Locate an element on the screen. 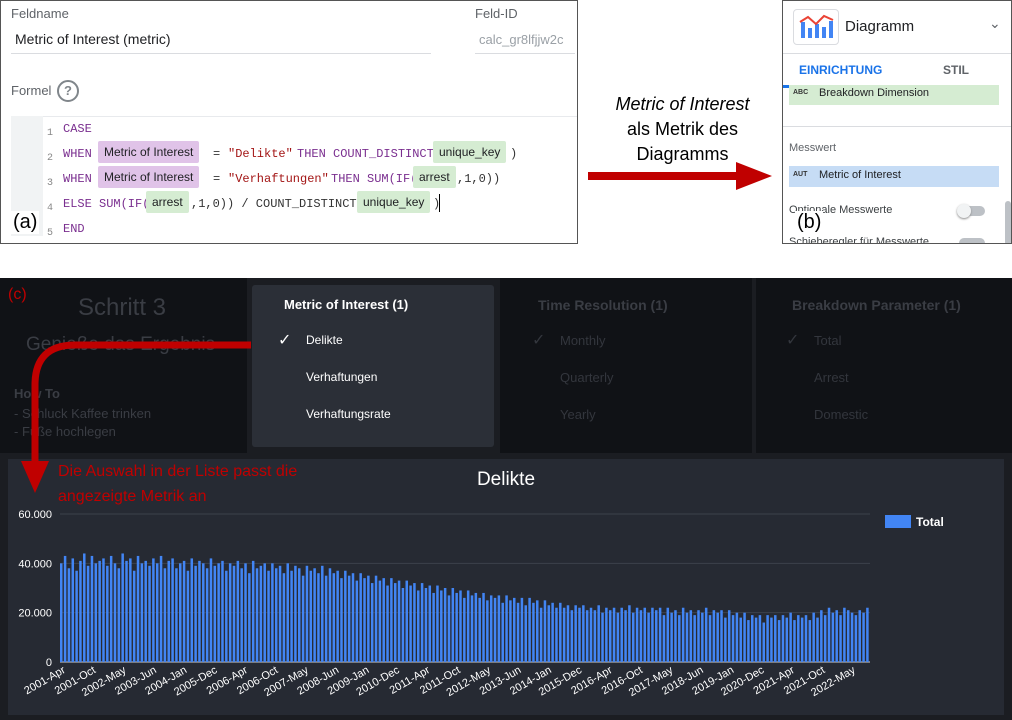 Image resolution: width=1012 pixels, height=720 pixels. chart-title: Delikte is located at coordinates (506, 479).